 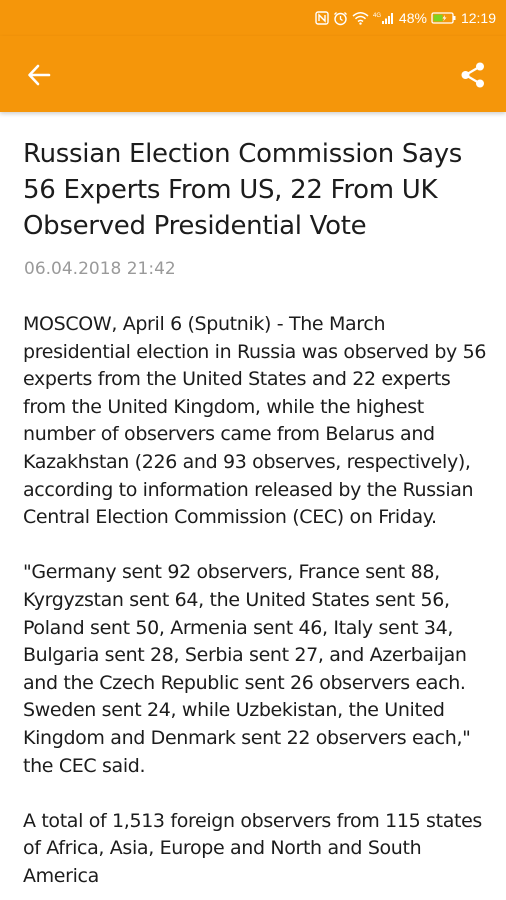 What do you see at coordinates (377, 16) in the screenshot?
I see `network-badge: 4G` at bounding box center [377, 16].